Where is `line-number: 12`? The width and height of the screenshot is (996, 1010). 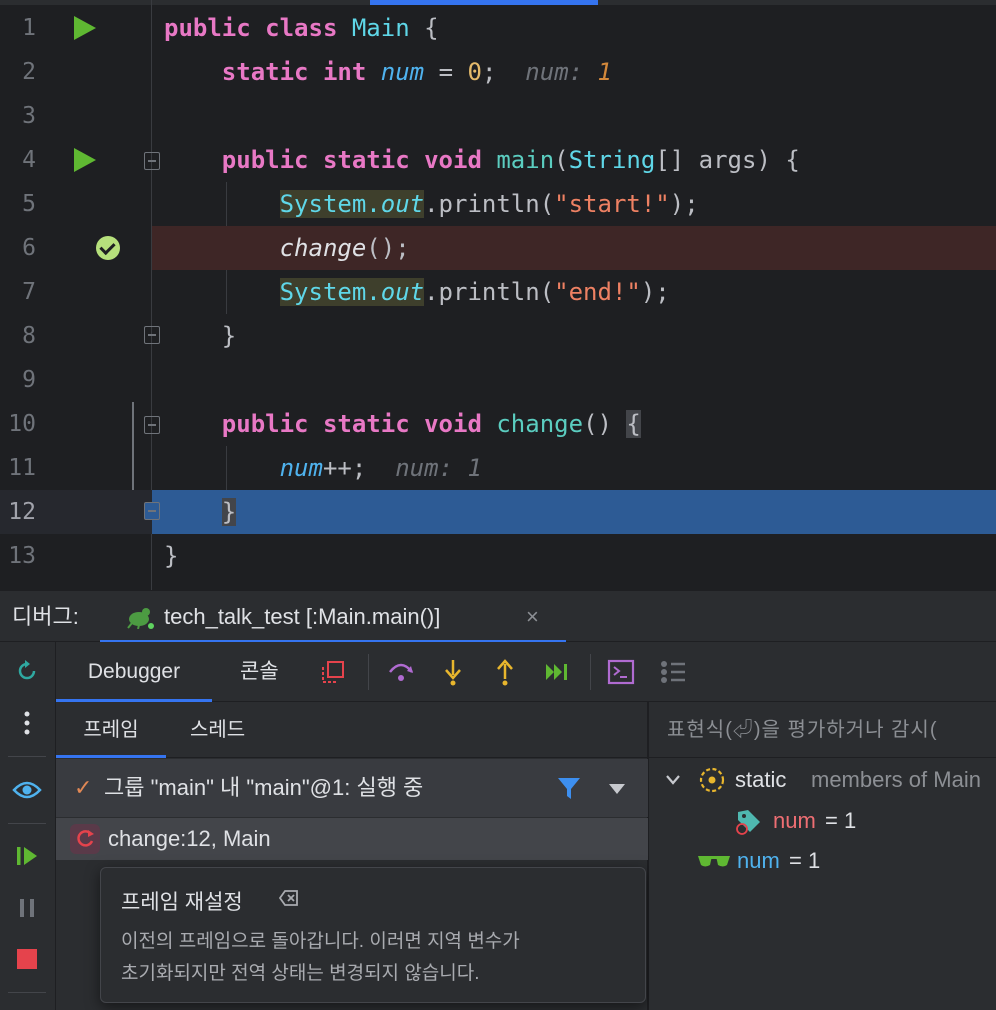
line-number: 12 is located at coordinates (22, 512).